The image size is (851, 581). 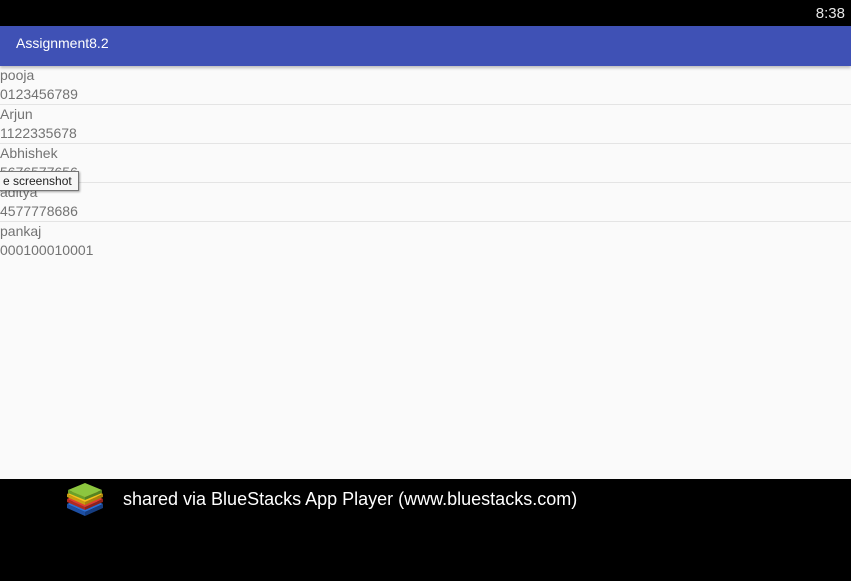 What do you see at coordinates (425, 13) in the screenshot?
I see `status-bar: 8:38` at bounding box center [425, 13].